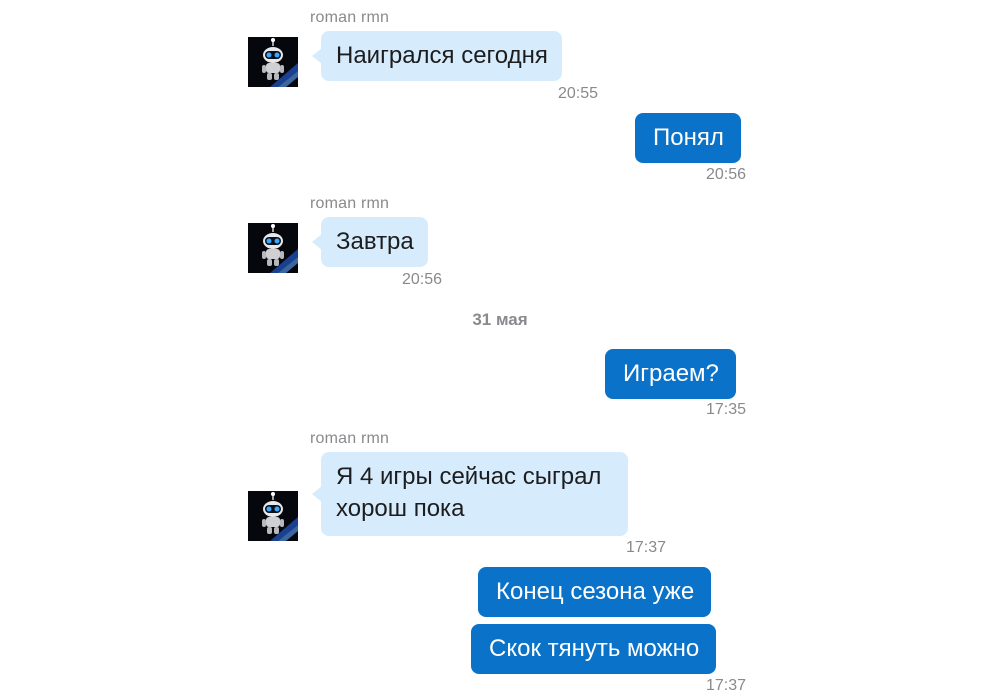 The image size is (1000, 700). I want to click on incoming-message-bubble: Завтра, so click(370, 242).